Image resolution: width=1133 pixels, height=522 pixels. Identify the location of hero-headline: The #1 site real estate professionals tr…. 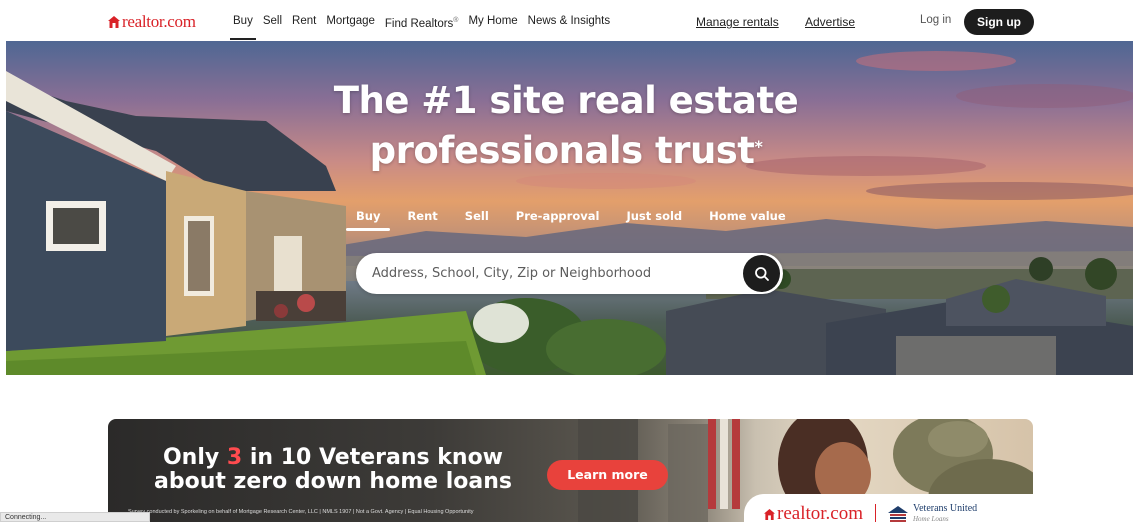
(566, 126).